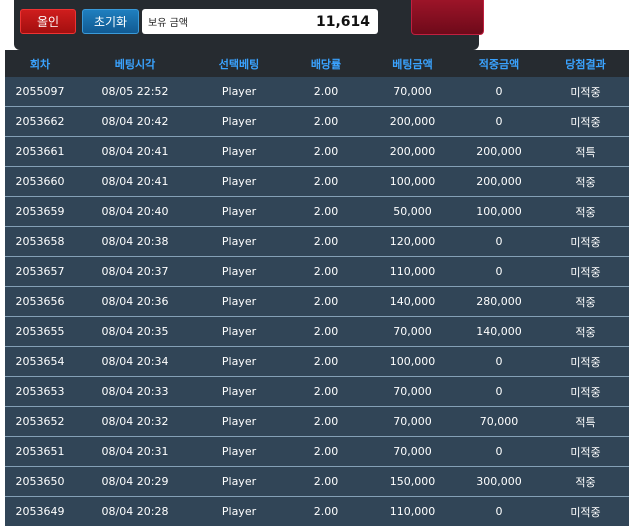  I want to click on cell-round: 2053652, so click(40, 421).